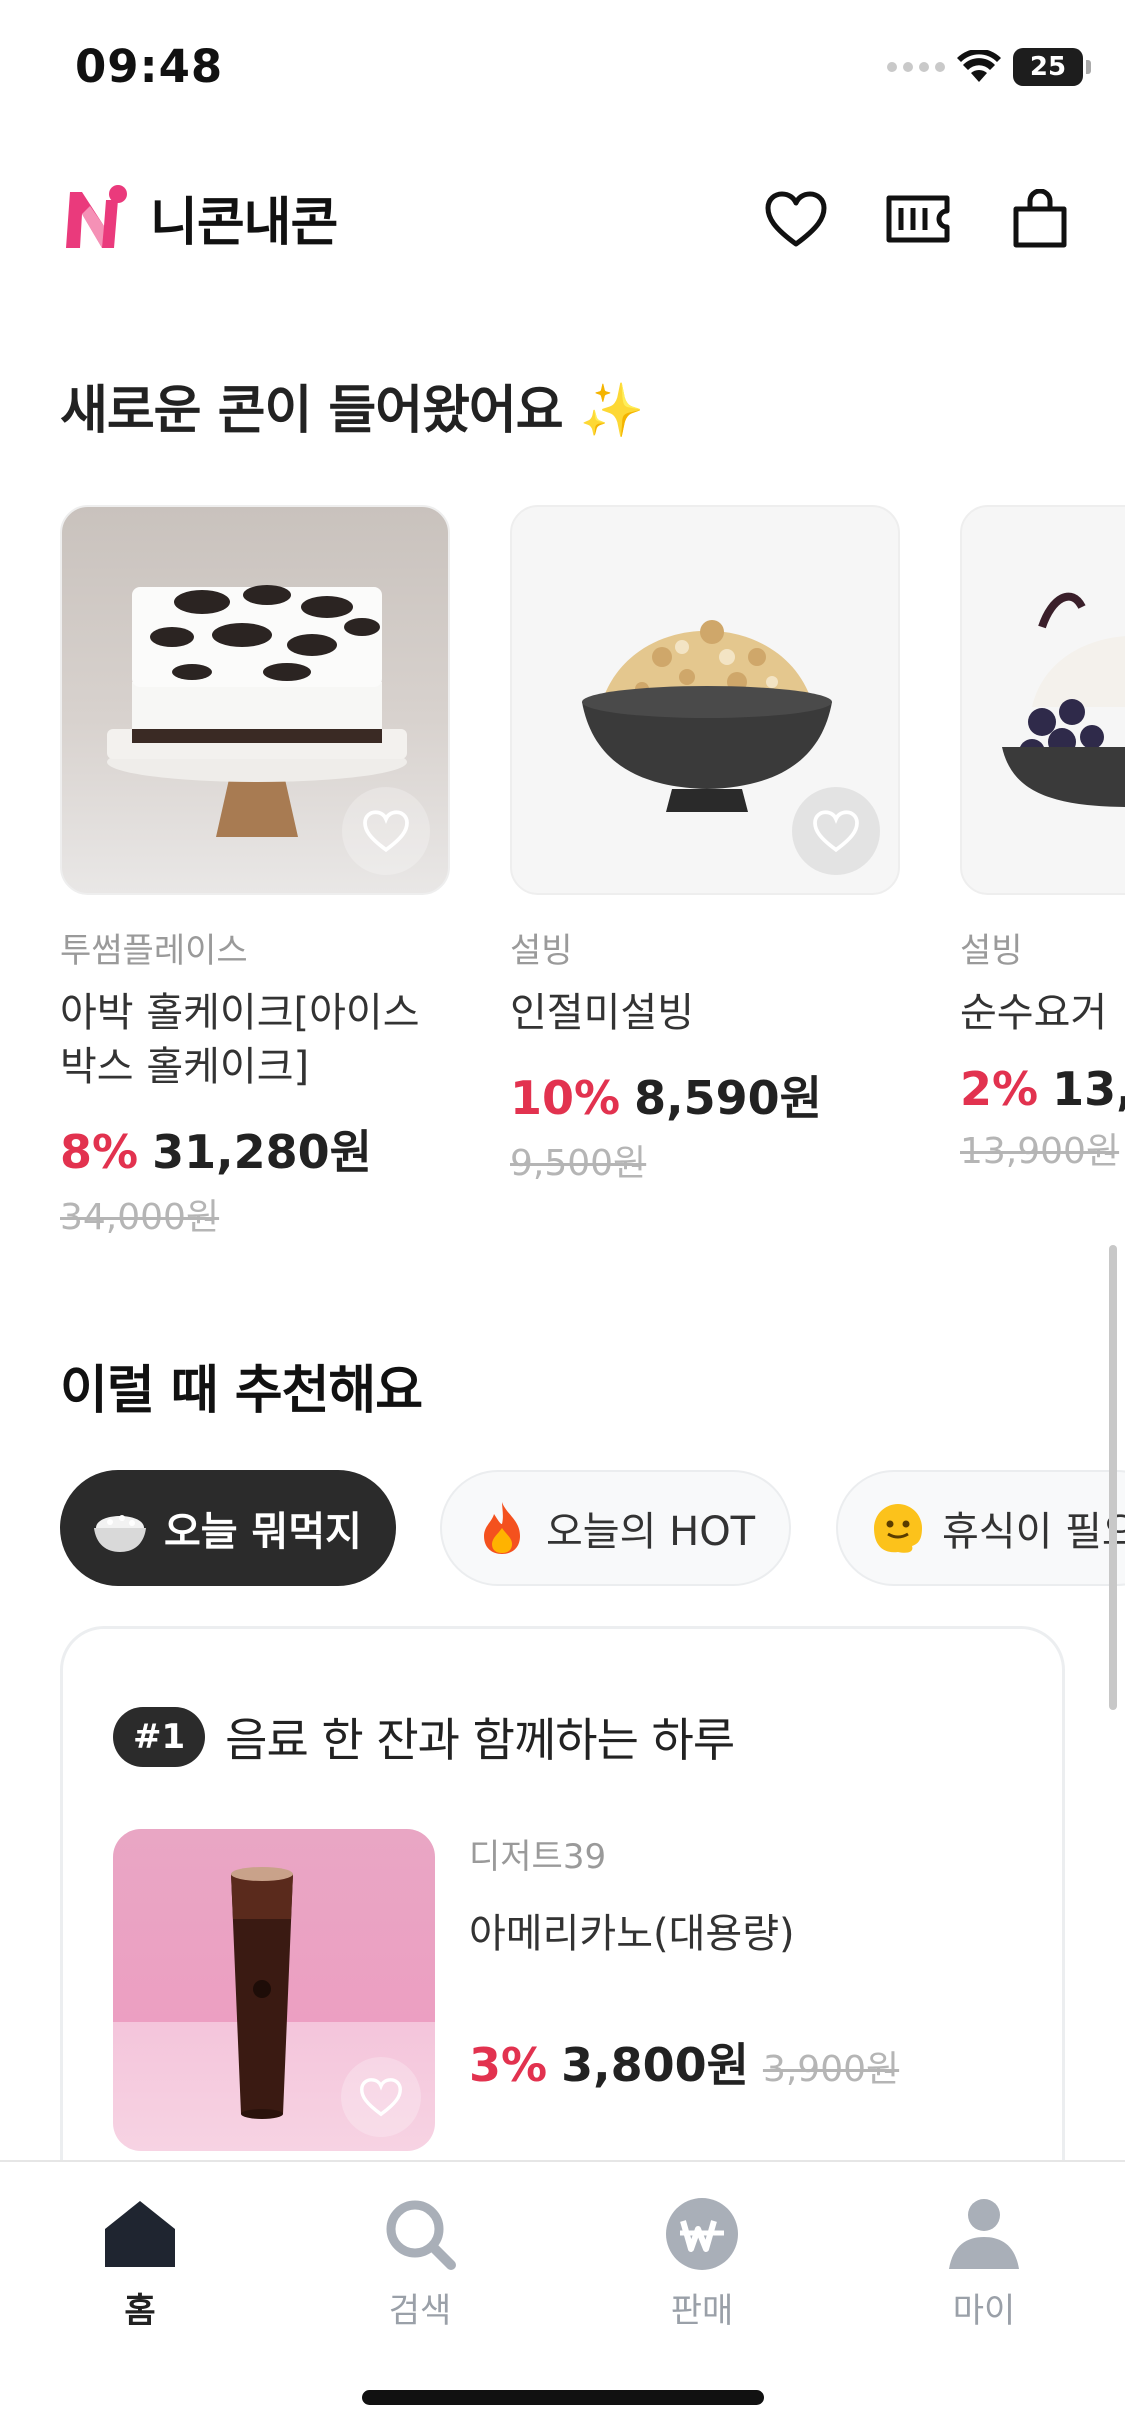  What do you see at coordinates (984, 2234) in the screenshot?
I see `person-icon` at bounding box center [984, 2234].